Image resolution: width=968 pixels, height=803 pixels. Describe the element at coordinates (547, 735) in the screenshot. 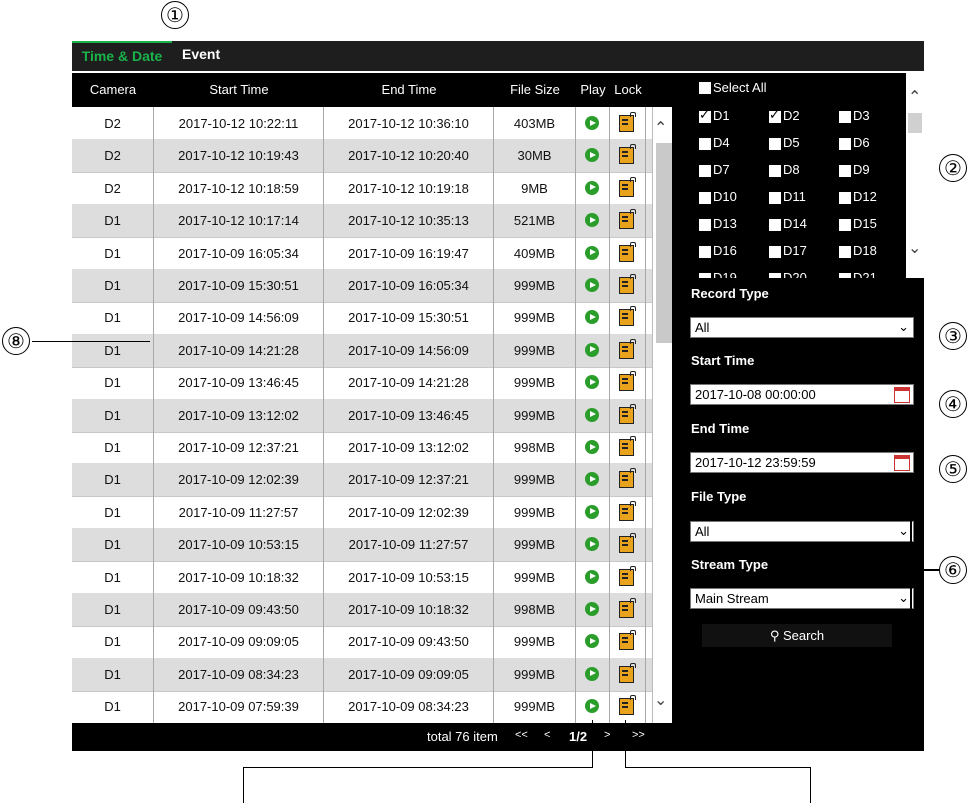

I see `prev-page-button: <` at that location.